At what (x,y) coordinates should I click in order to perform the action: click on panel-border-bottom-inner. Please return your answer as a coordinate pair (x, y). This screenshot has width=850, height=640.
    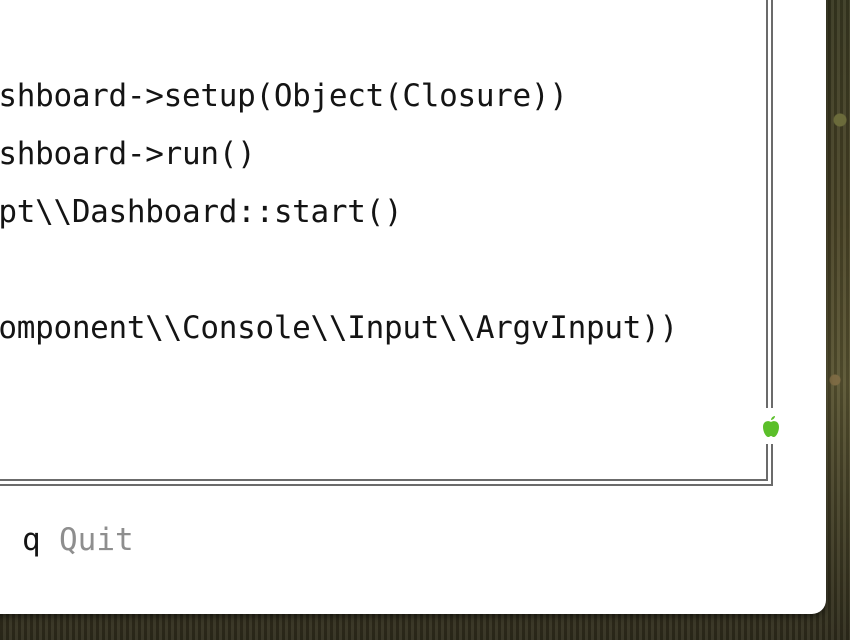
    Looking at the image, I should click on (384, 480).